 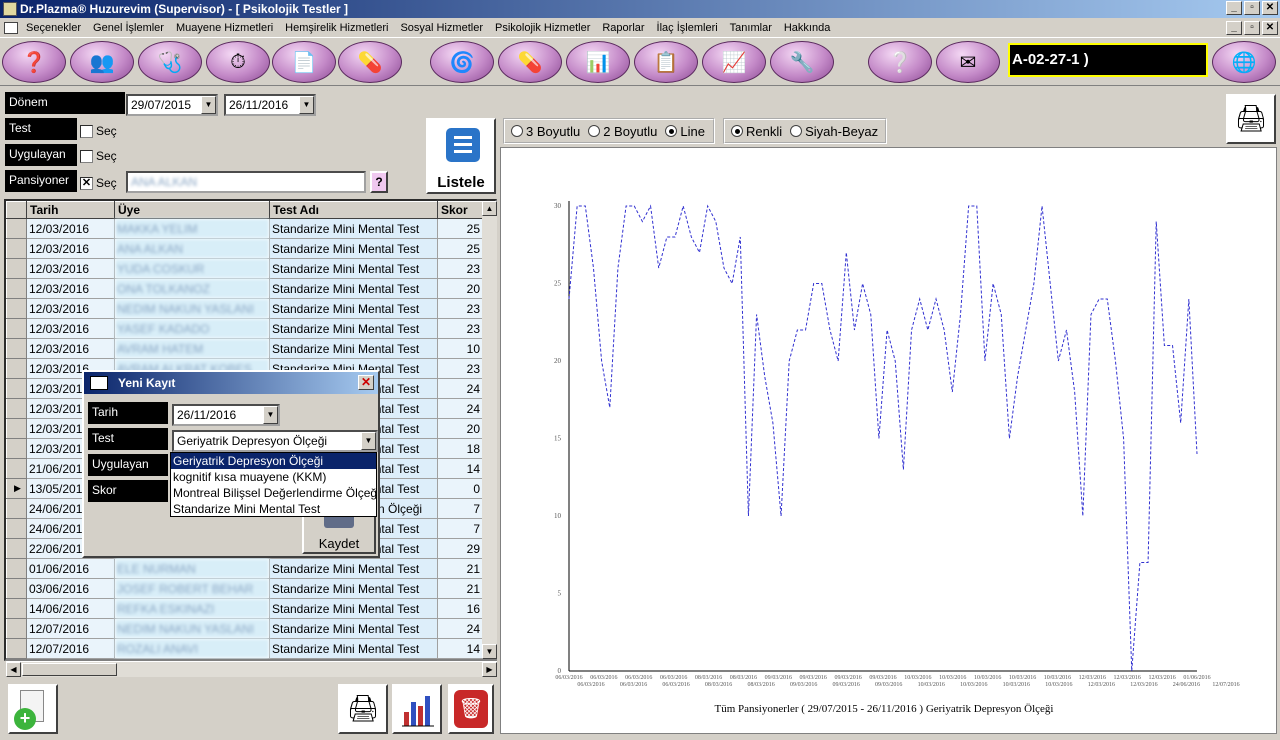 What do you see at coordinates (489, 669) in the screenshot?
I see `scroll-right-icon: ▶` at bounding box center [489, 669].